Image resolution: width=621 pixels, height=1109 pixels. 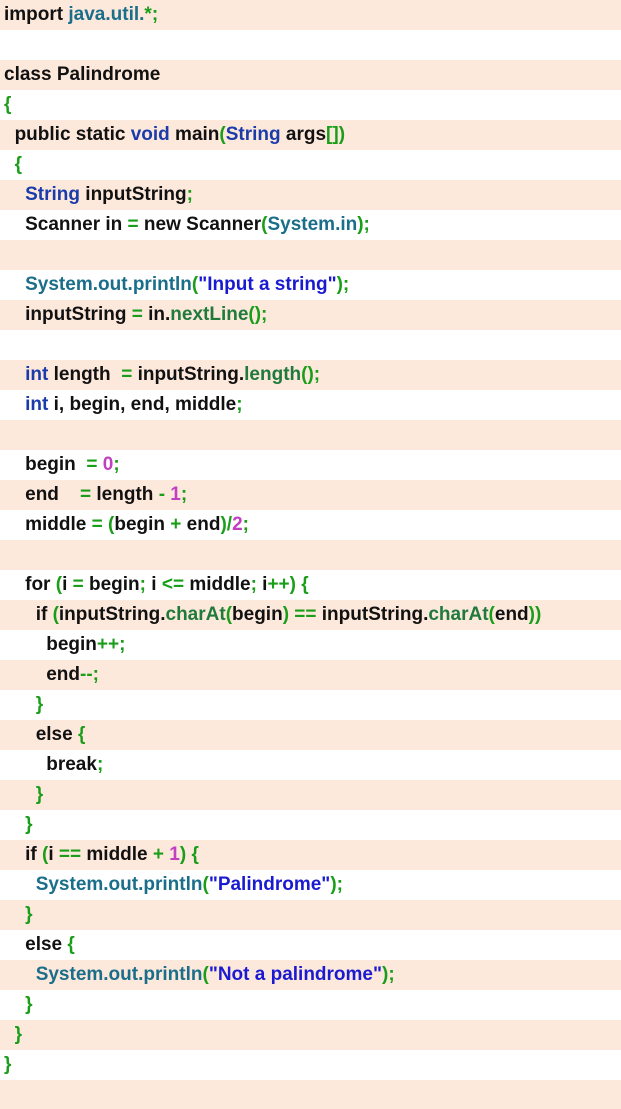 I want to click on code-token-punct: )), so click(x=535, y=614).